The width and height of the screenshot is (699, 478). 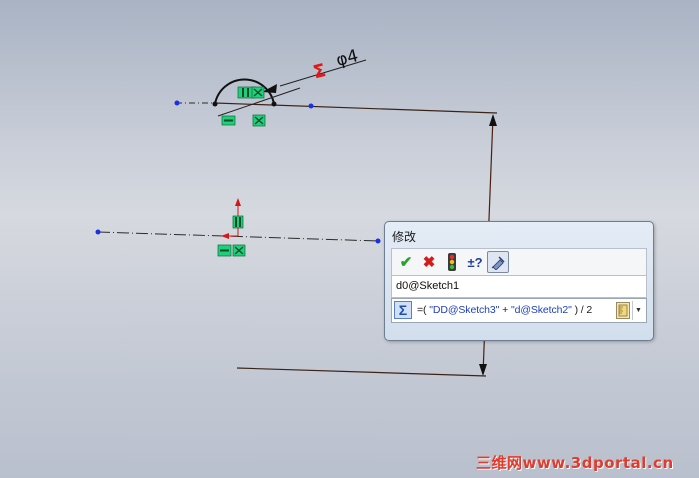 I want to click on sketch-line-lower, so click(x=361, y=372).